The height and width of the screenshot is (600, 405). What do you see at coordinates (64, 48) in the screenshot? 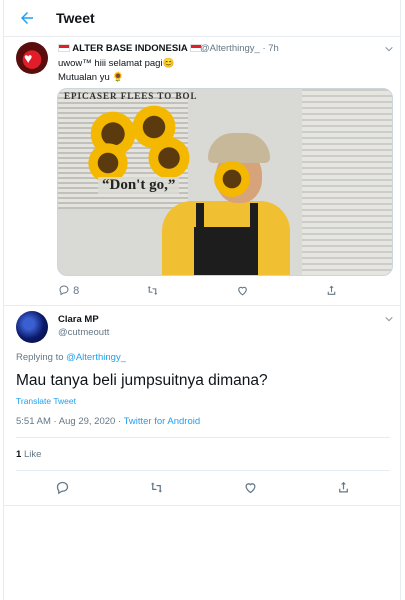
I see `indonesia-flag-icon` at bounding box center [64, 48].